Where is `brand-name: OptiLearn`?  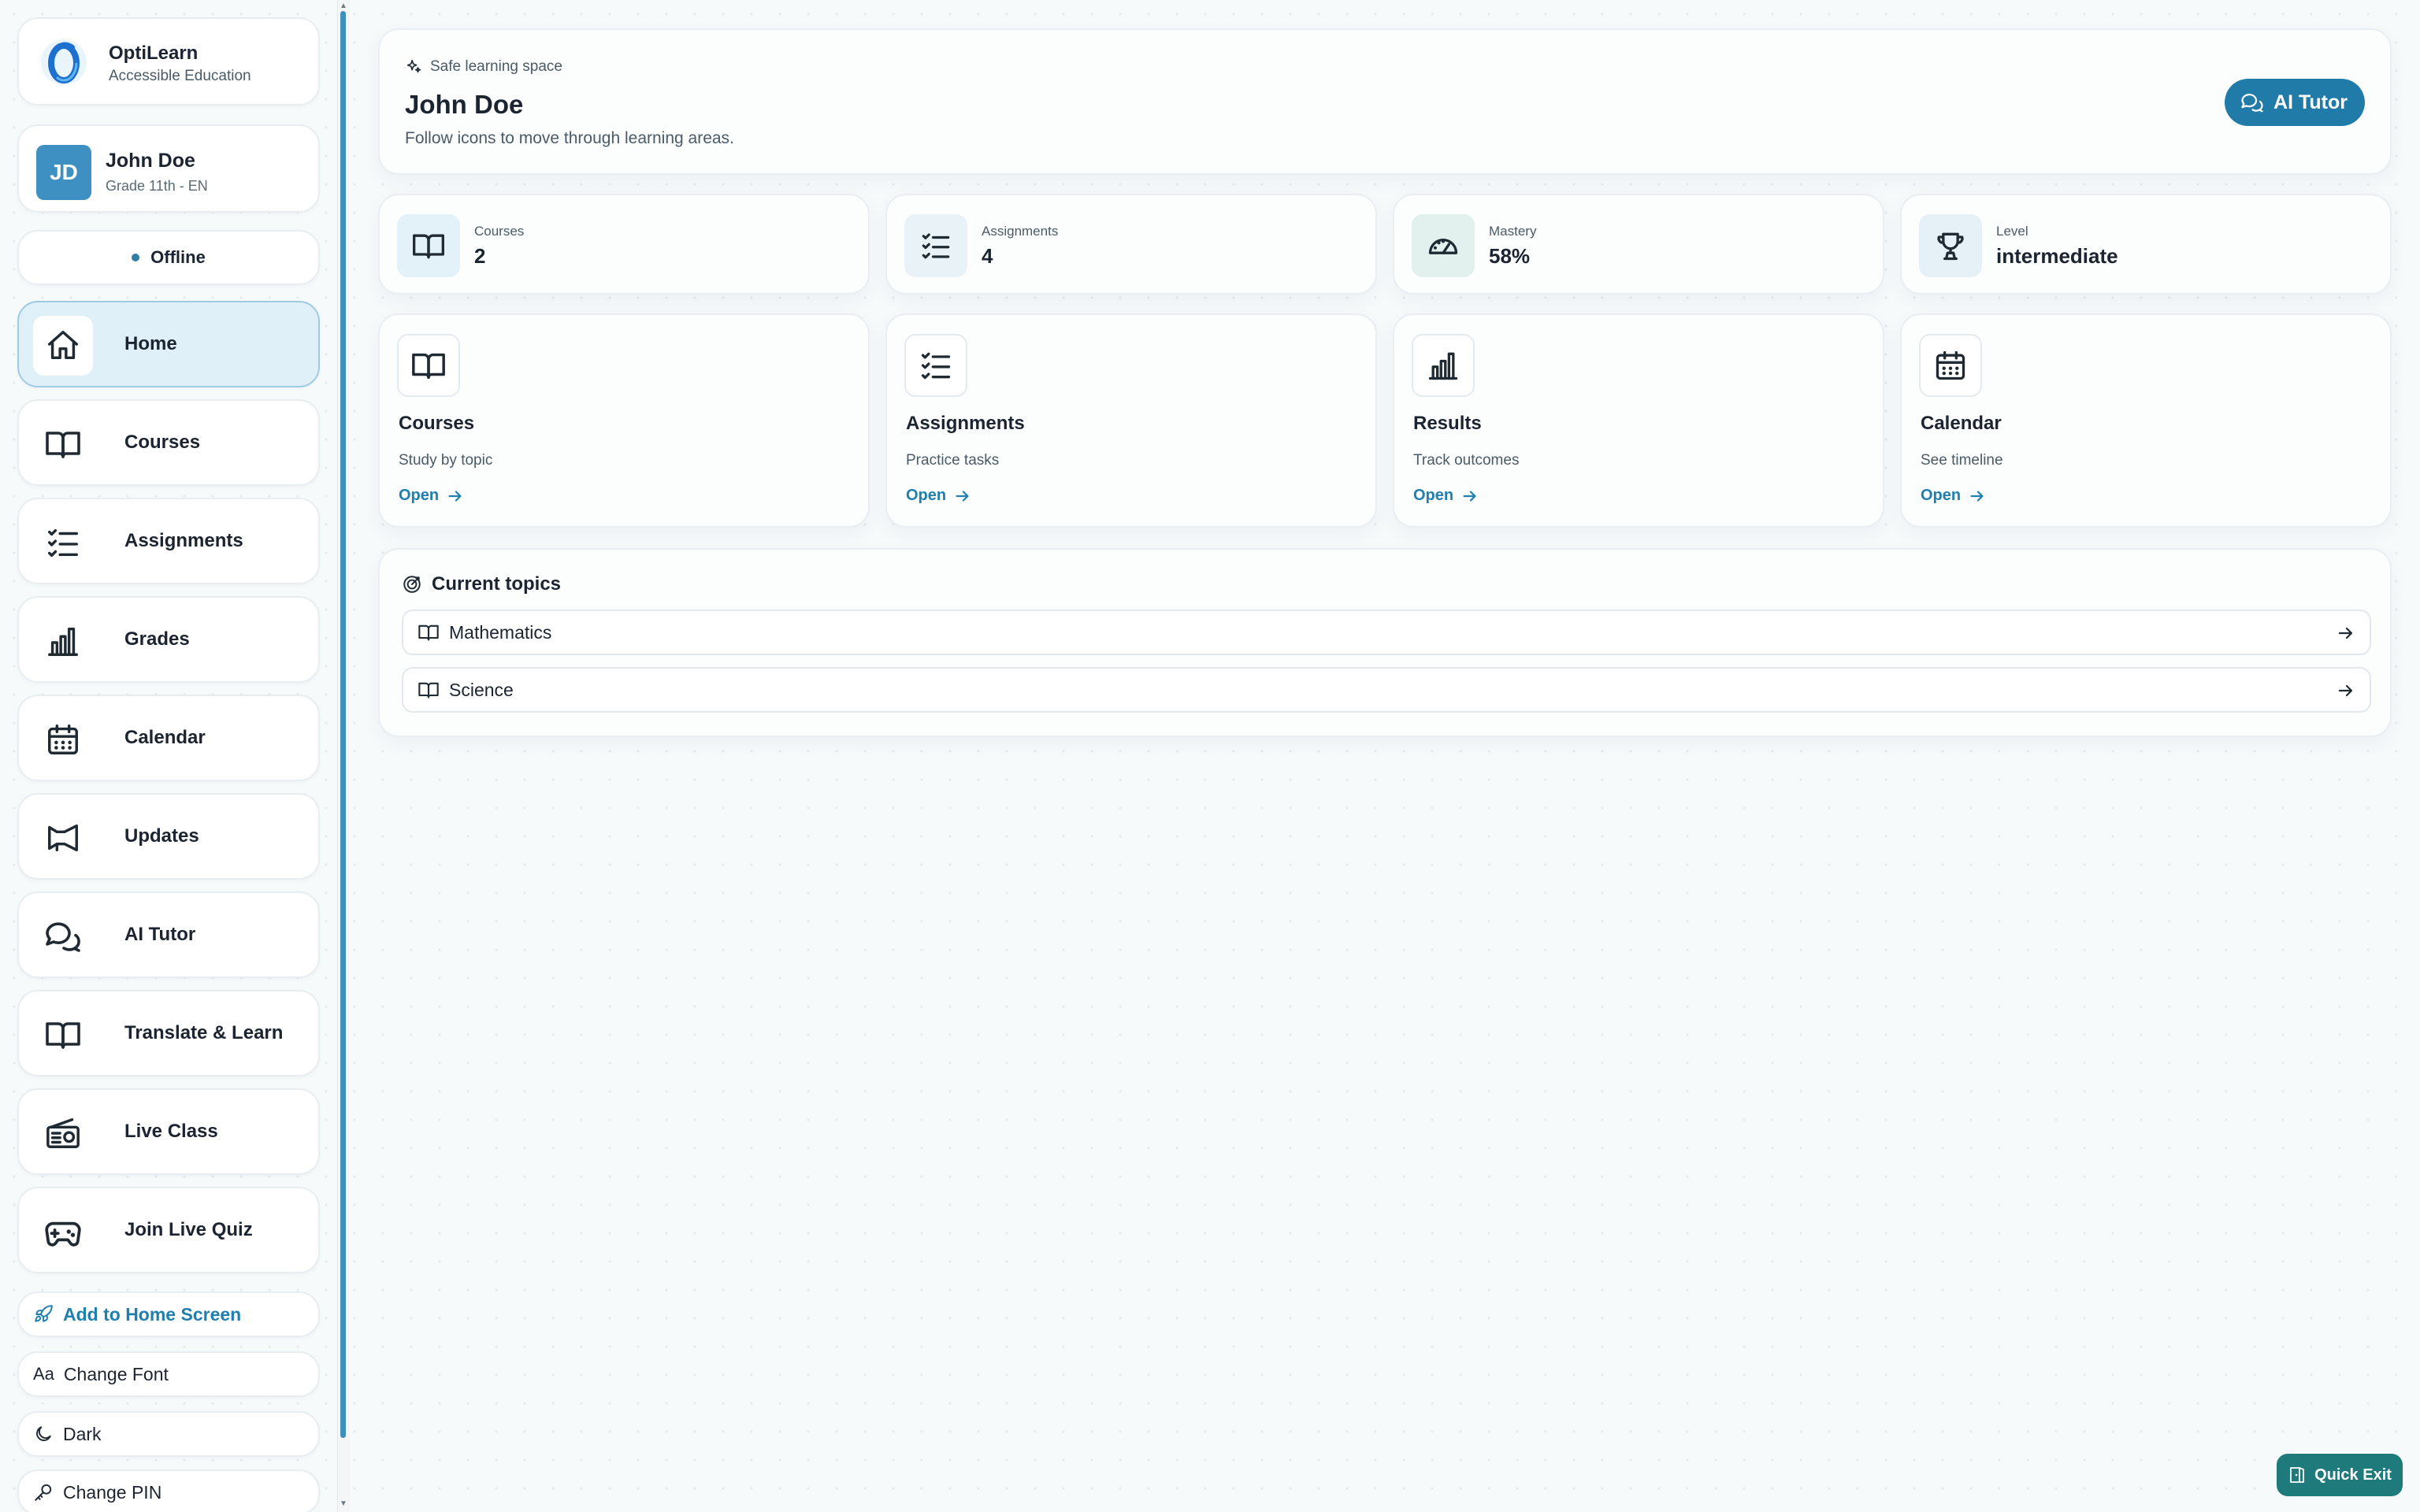
brand-name: OptiLearn is located at coordinates (154, 53).